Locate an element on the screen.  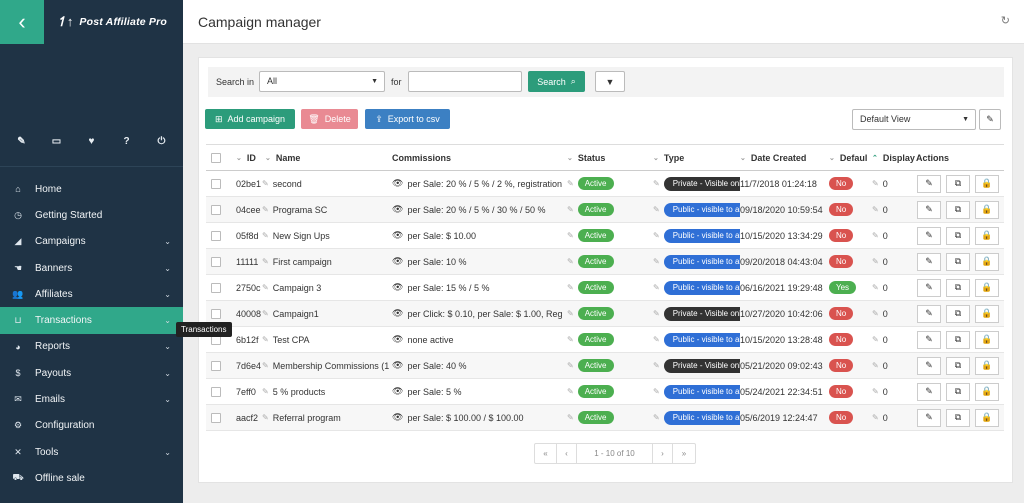
cell-name: ✎ Programa SC is located at coordinates (327, 209).